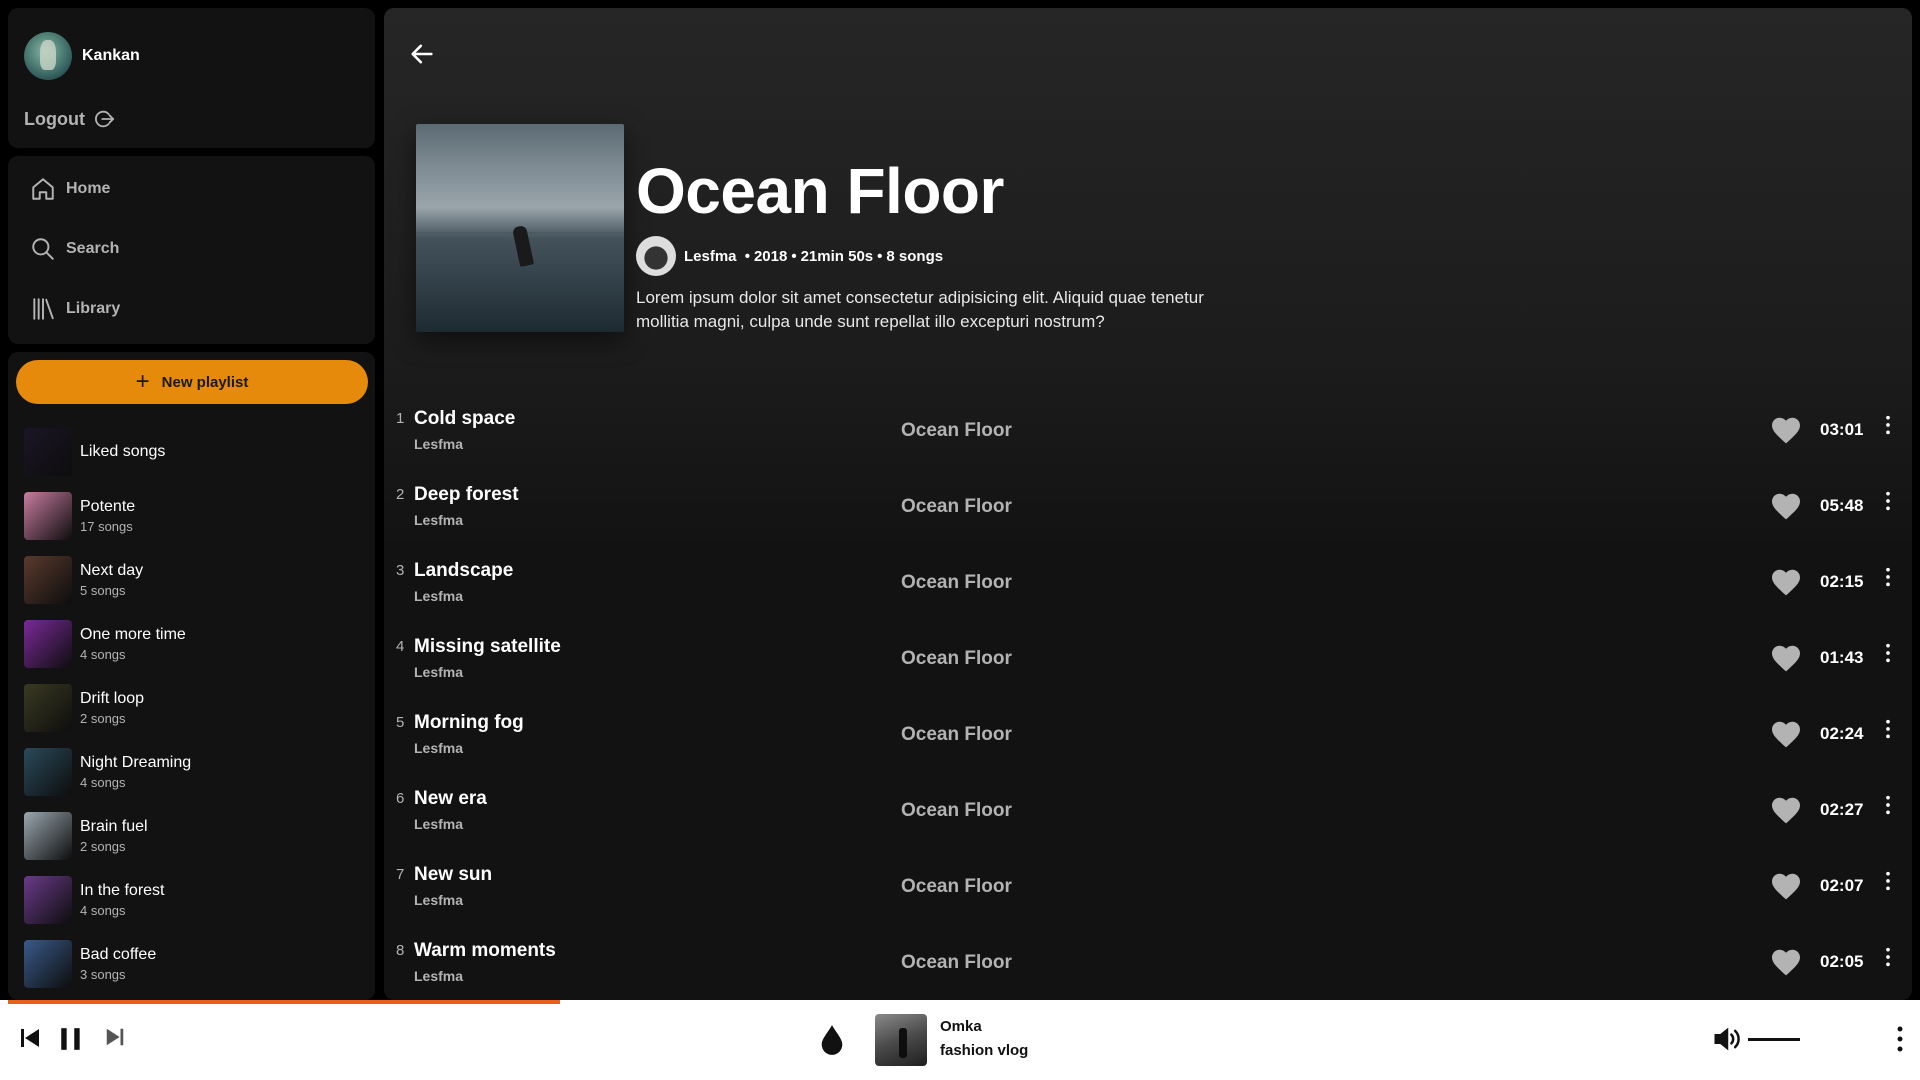  Describe the element at coordinates (1148, 512) in the screenshot. I see `track-row: 2 Deep forest Lesfma Ocean Floor 05:48` at that location.